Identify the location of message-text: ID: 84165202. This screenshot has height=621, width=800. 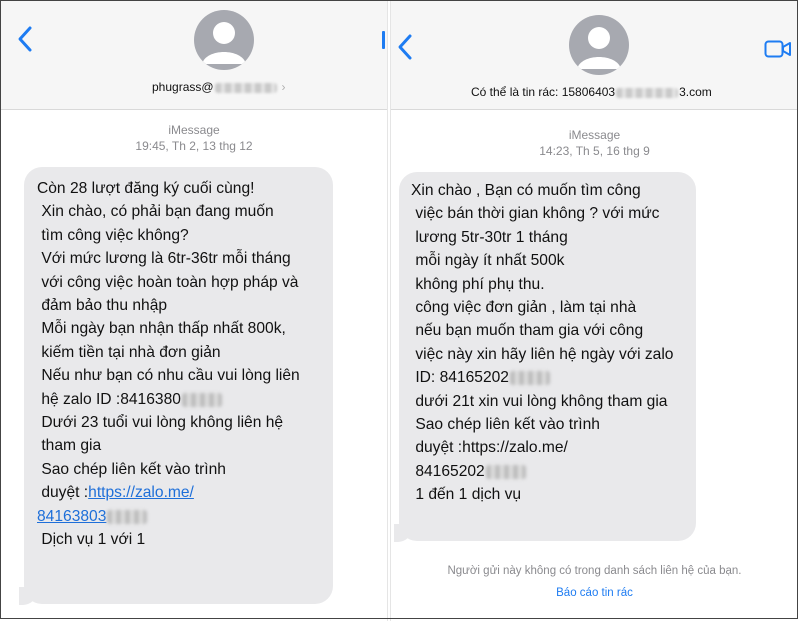
(460, 378).